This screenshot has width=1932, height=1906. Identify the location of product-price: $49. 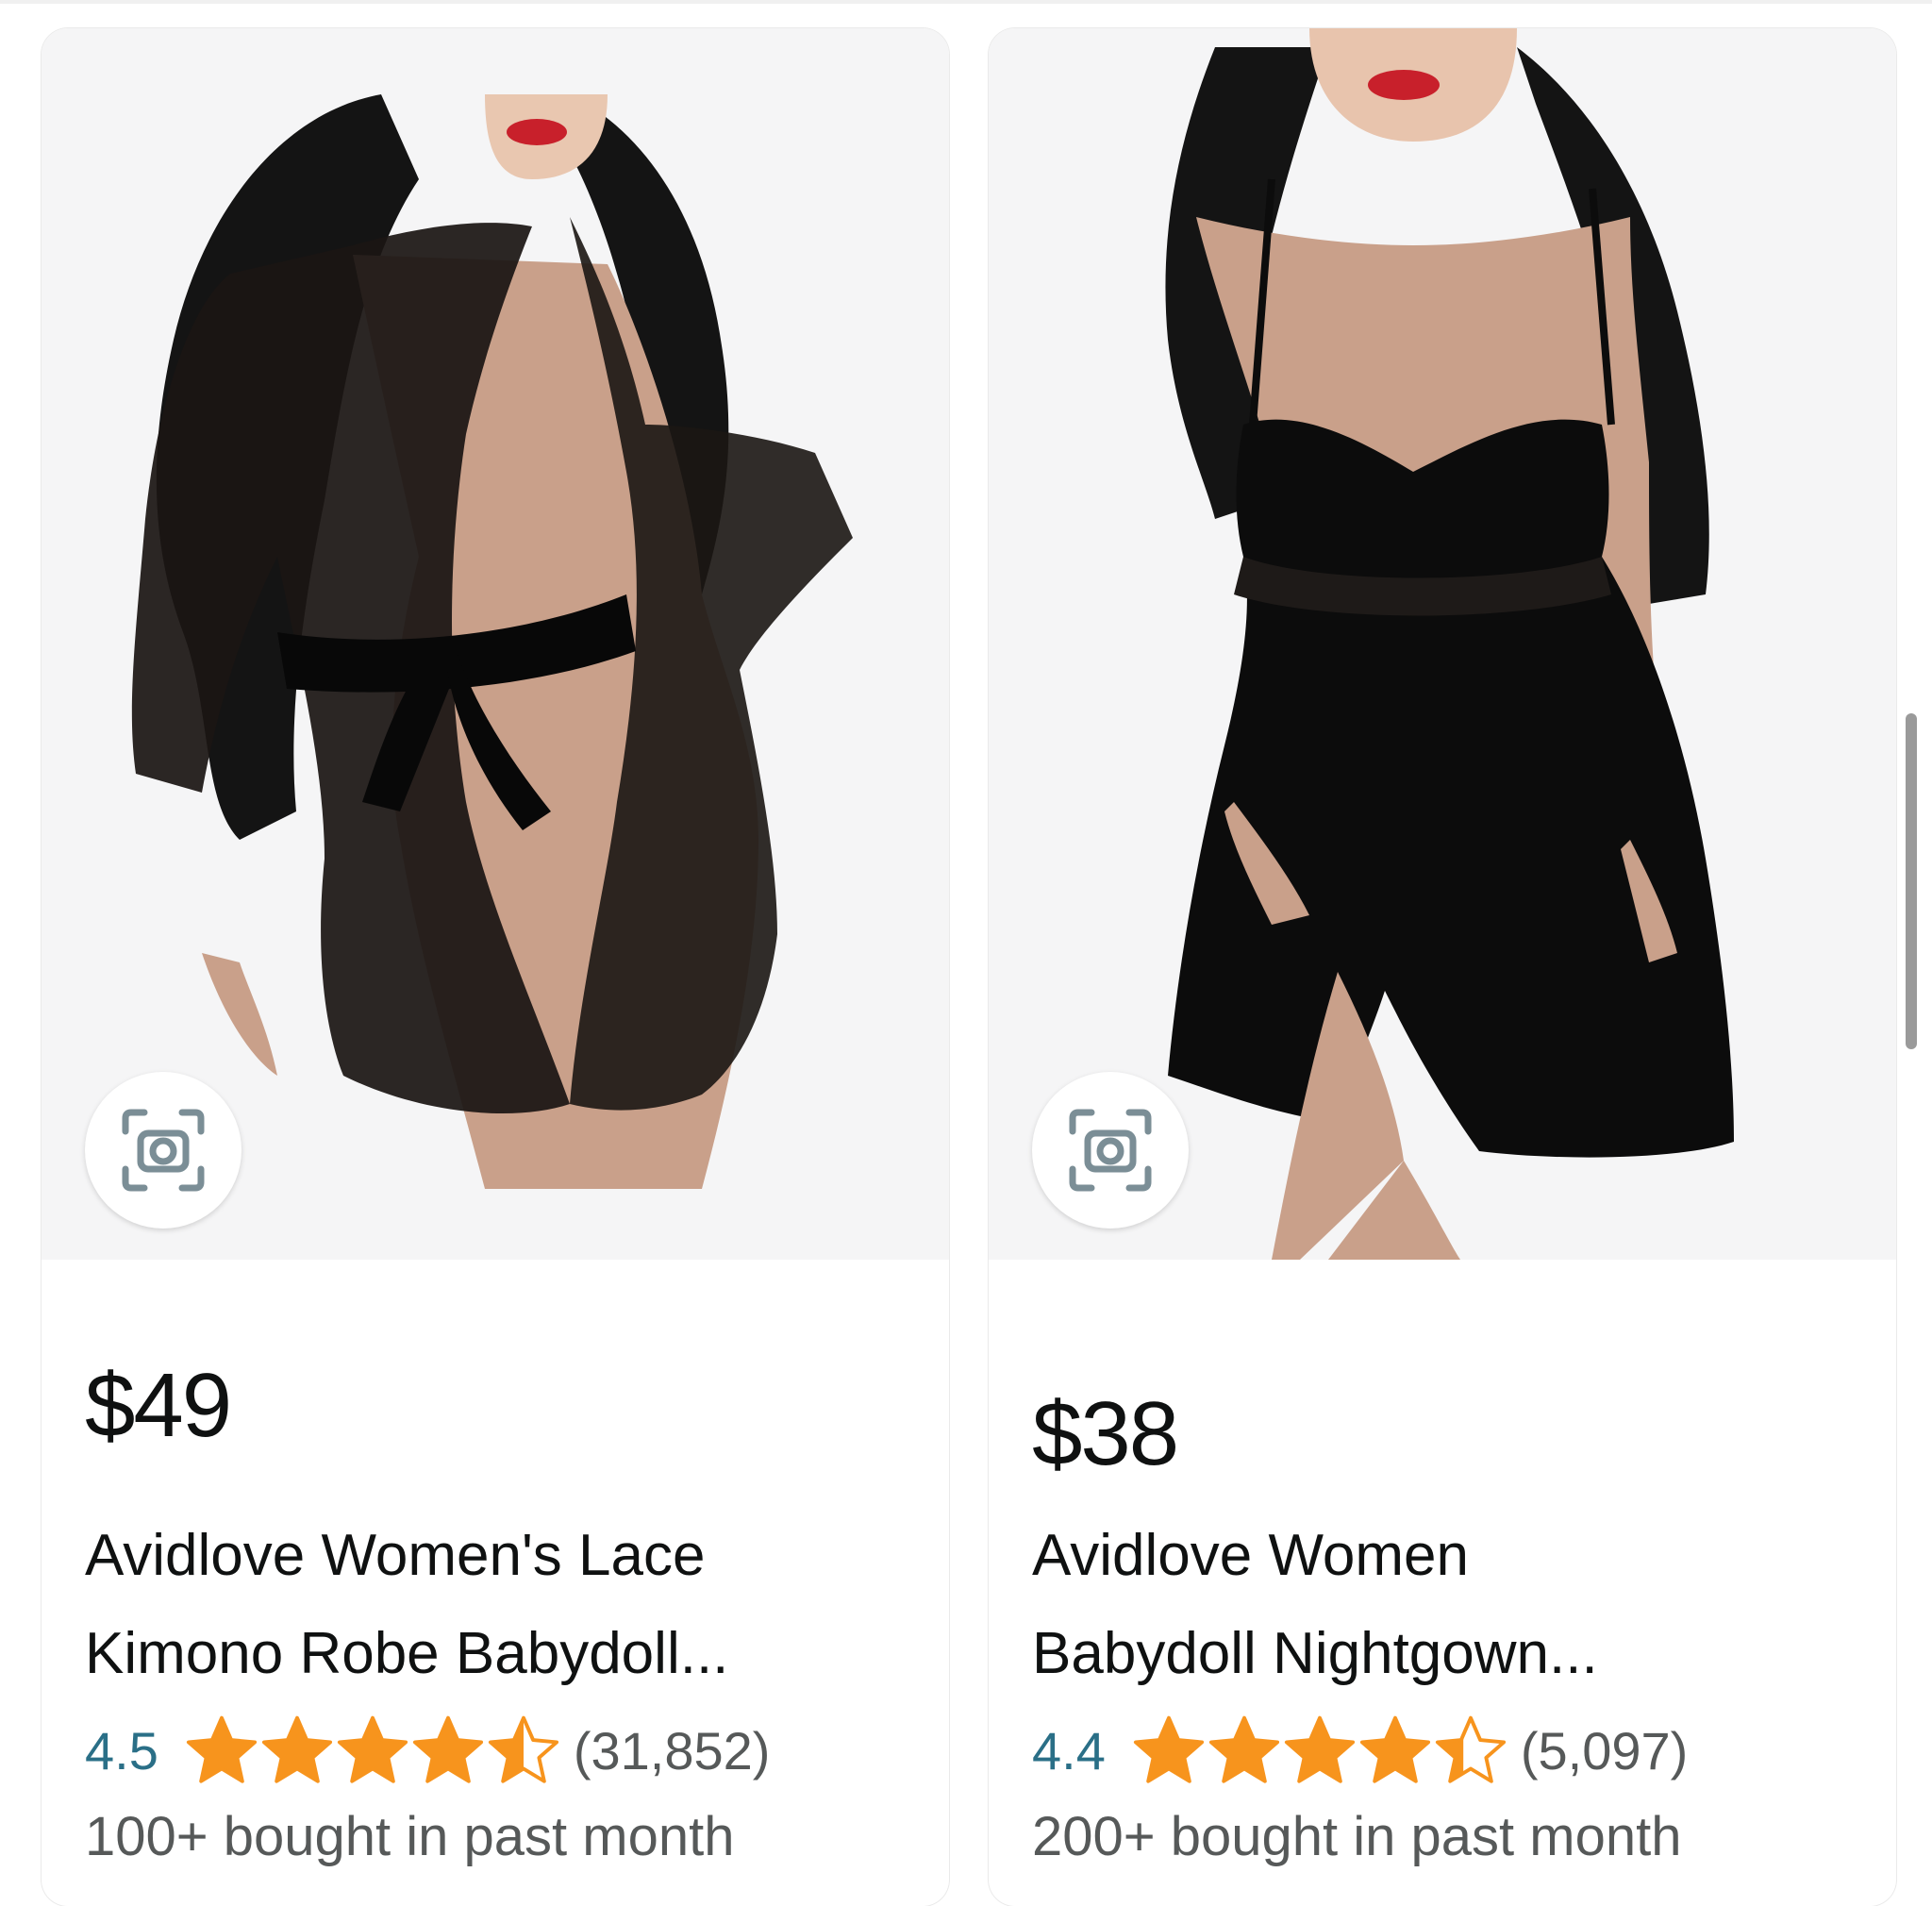
(159, 1405).